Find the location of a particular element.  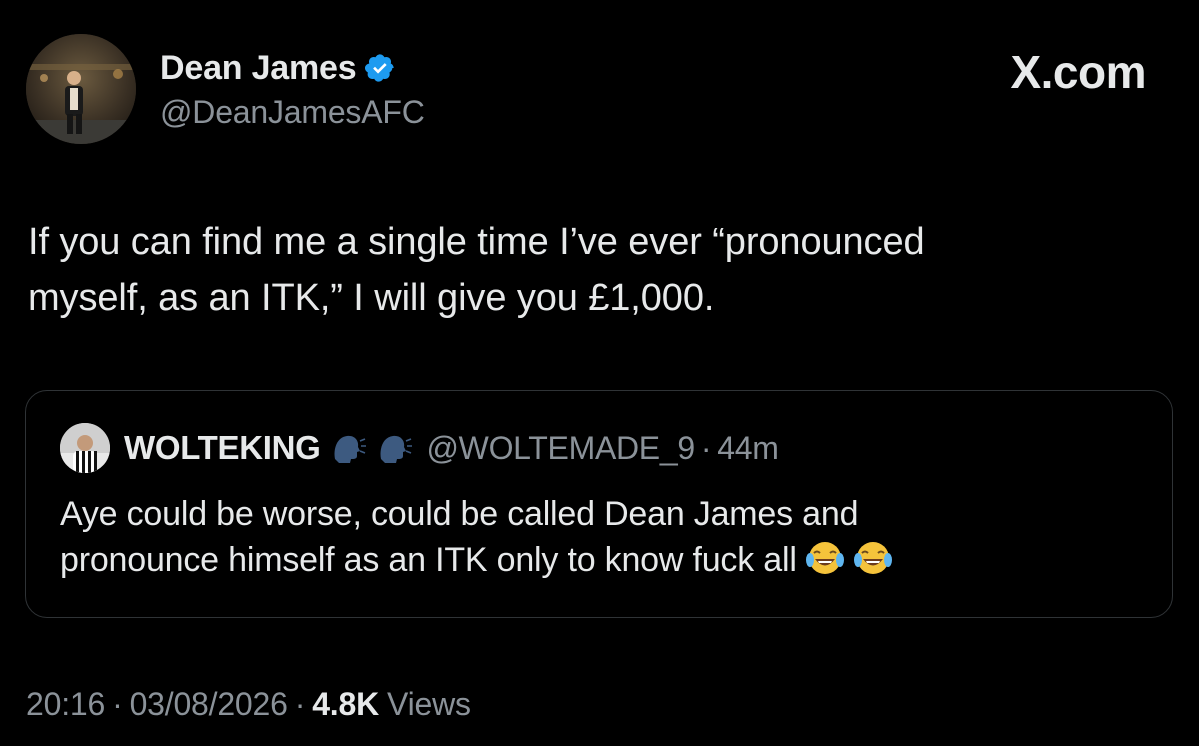

x-logo: X.com is located at coordinates (1078, 72).